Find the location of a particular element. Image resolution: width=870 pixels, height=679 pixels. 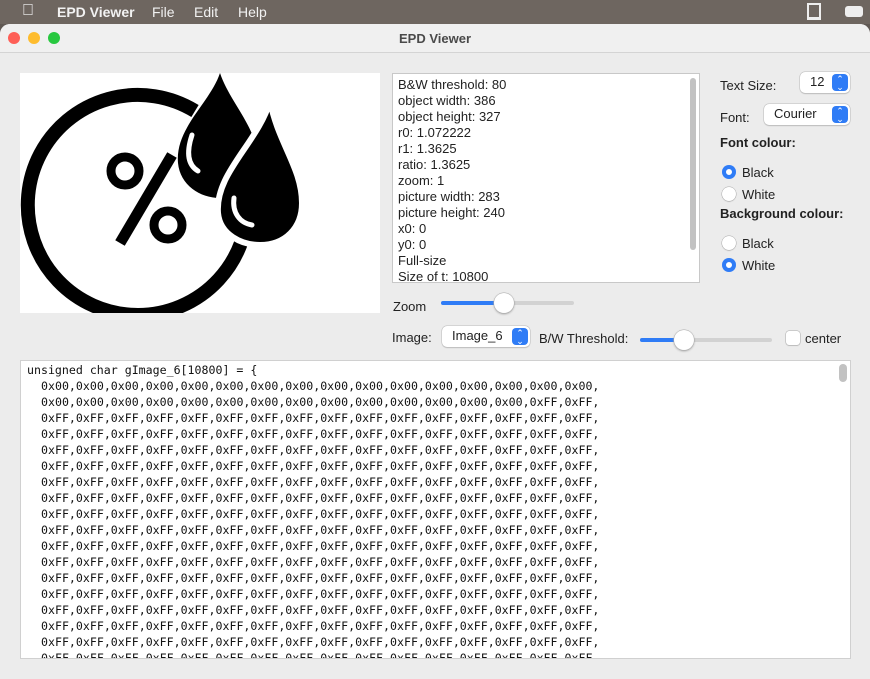

image-label: Image: is located at coordinates (412, 337).